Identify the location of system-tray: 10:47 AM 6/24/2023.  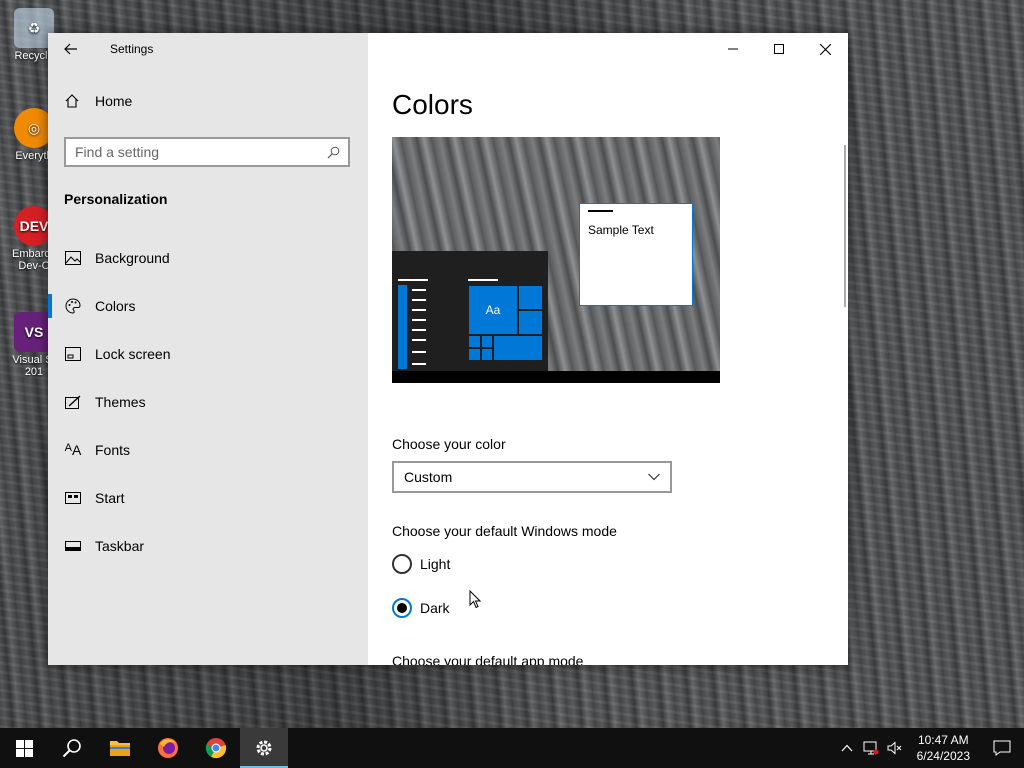
(929, 748).